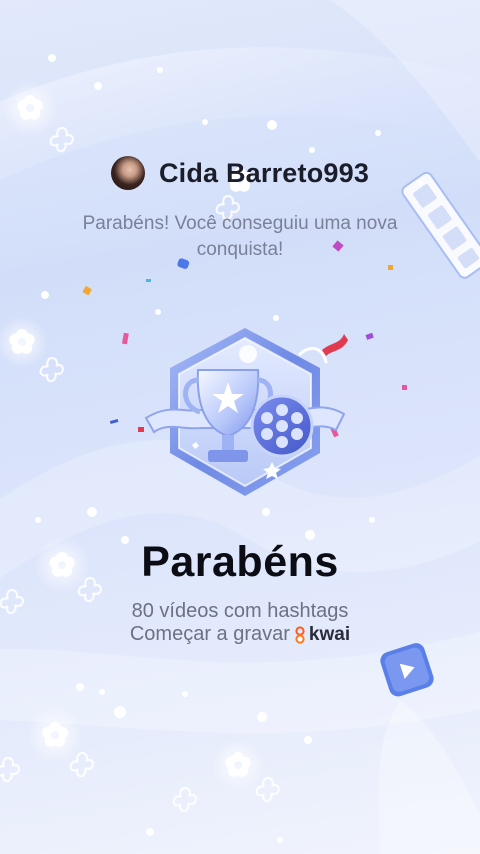 The width and height of the screenshot is (480, 854). What do you see at coordinates (300, 634) in the screenshot?
I see `kwai-logo-icon` at bounding box center [300, 634].